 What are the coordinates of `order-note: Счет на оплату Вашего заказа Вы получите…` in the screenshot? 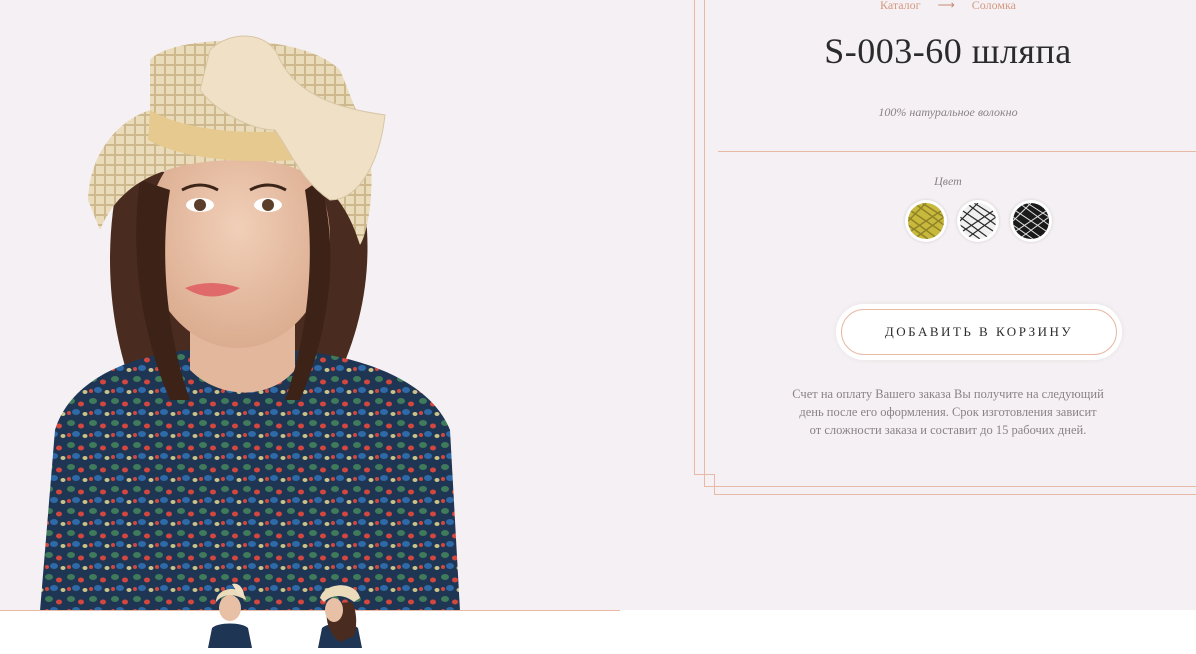 It's located at (933, 412).